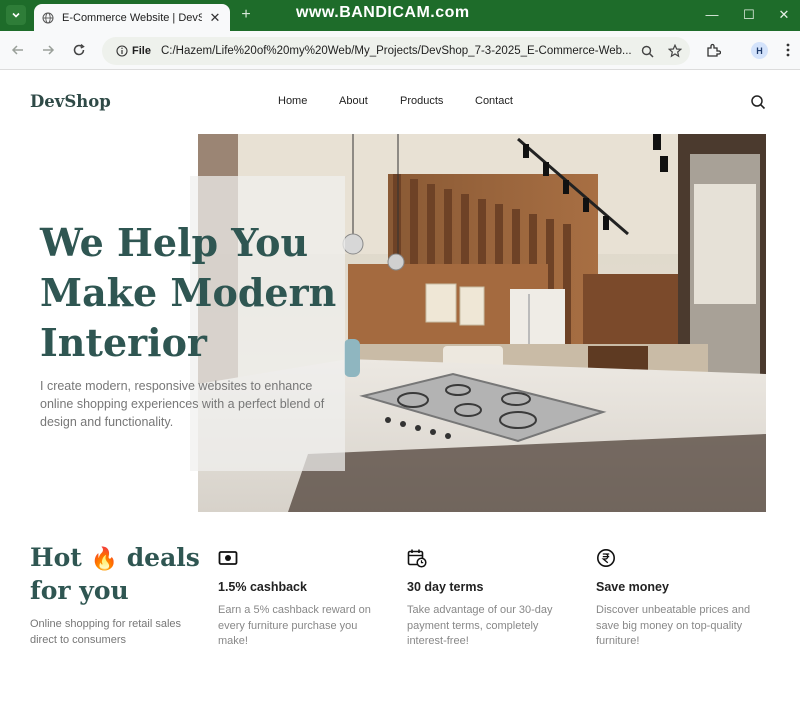 Image resolution: width=800 pixels, height=720 pixels. What do you see at coordinates (713, 50) in the screenshot?
I see `extensions-puzzle-icon` at bounding box center [713, 50].